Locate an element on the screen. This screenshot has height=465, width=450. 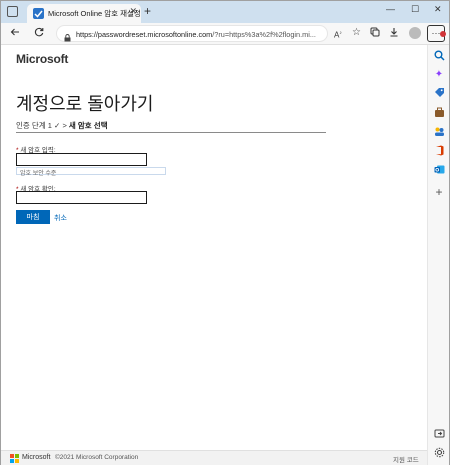
notification-badge is located at coordinates (443, 34).